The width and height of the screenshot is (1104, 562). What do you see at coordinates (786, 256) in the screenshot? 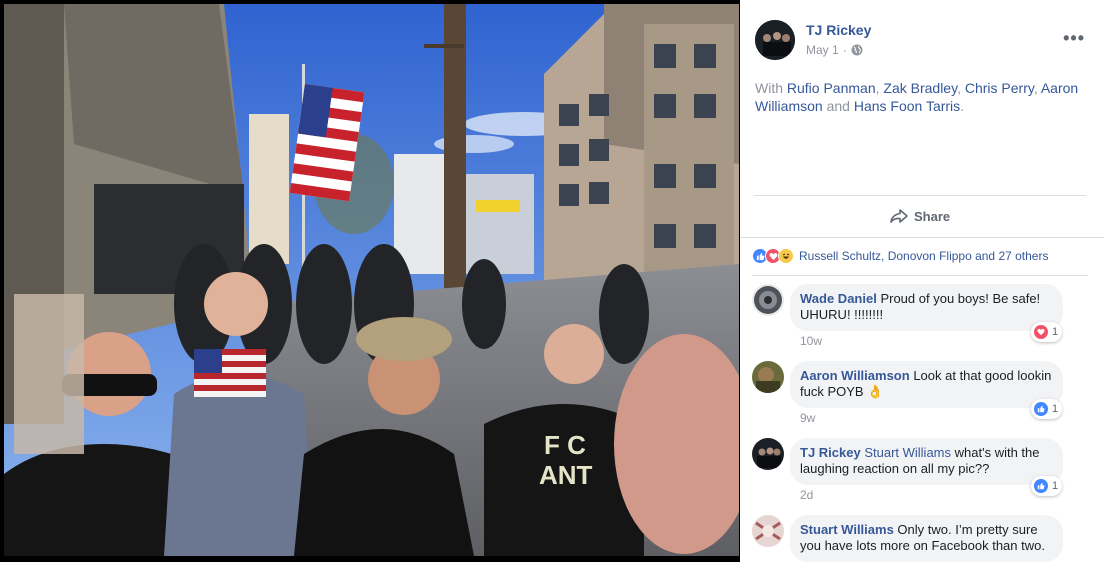
I see `haha-reaction-icon` at bounding box center [786, 256].